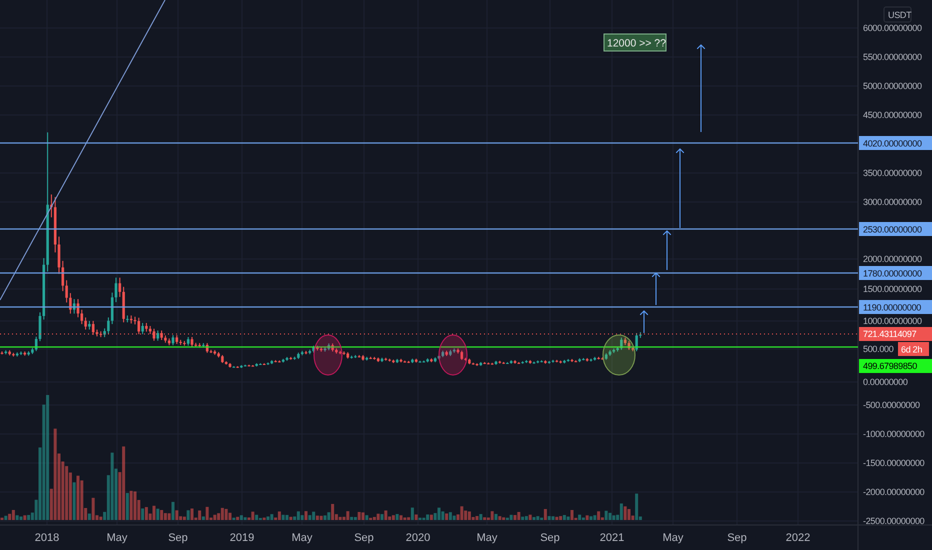 This screenshot has width=932, height=550. Describe the element at coordinates (892, 115) in the screenshot. I see `price-tick: 4500.00000000` at that location.